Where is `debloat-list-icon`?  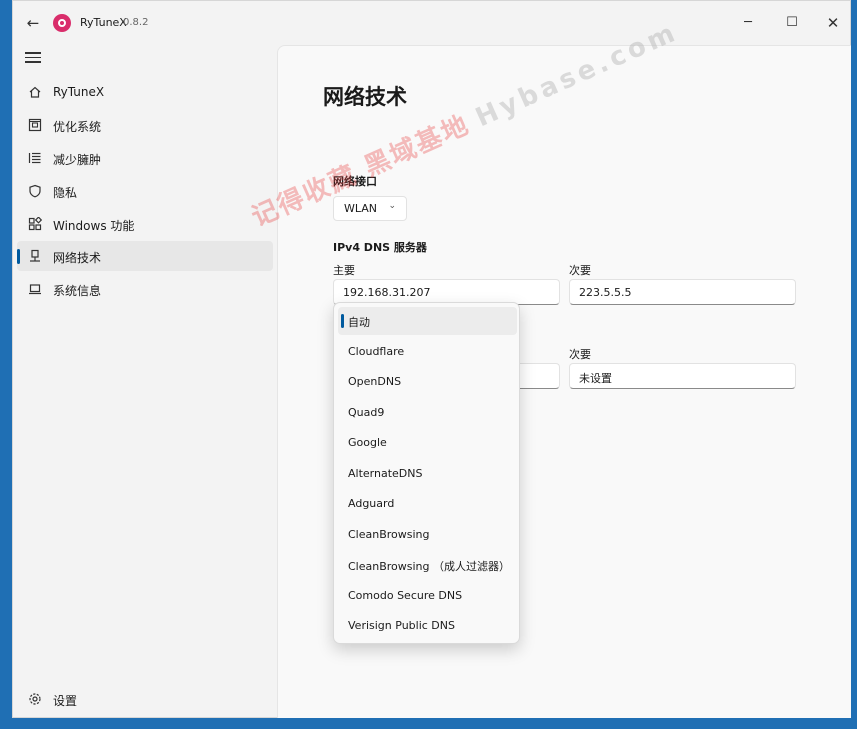
debloat-list-icon is located at coordinates (35, 158).